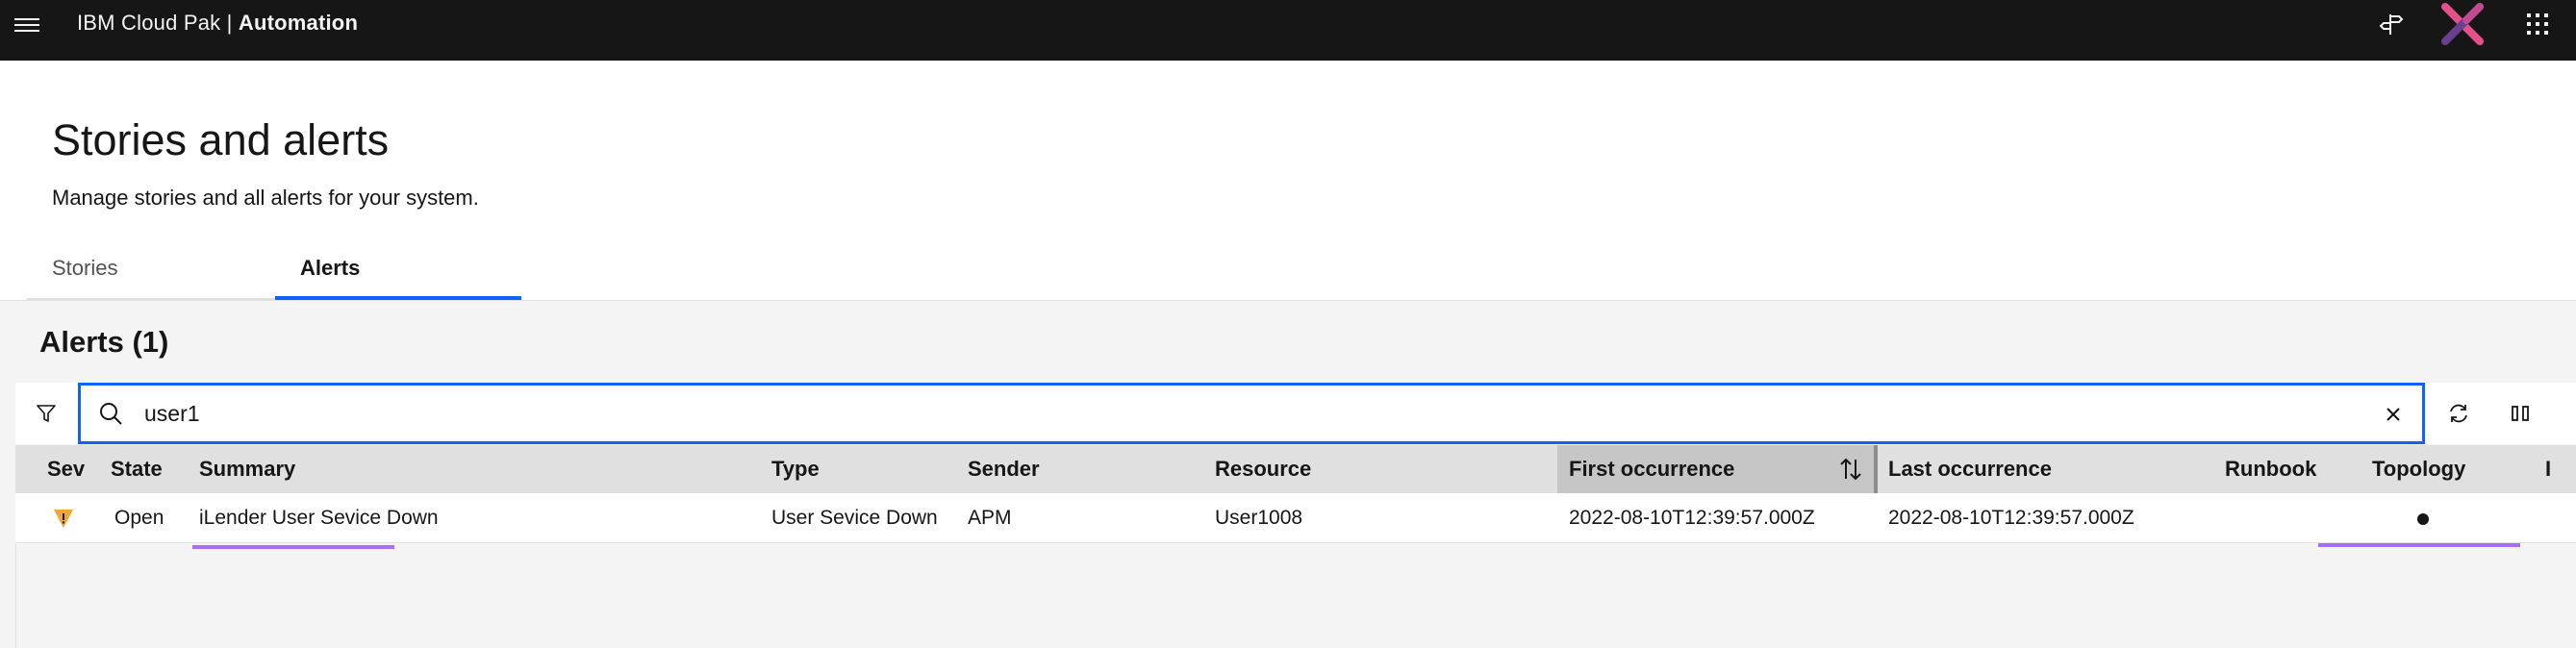 The height and width of the screenshot is (648, 2576). Describe the element at coordinates (2458, 413) in the screenshot. I see `refresh-icon` at that location.